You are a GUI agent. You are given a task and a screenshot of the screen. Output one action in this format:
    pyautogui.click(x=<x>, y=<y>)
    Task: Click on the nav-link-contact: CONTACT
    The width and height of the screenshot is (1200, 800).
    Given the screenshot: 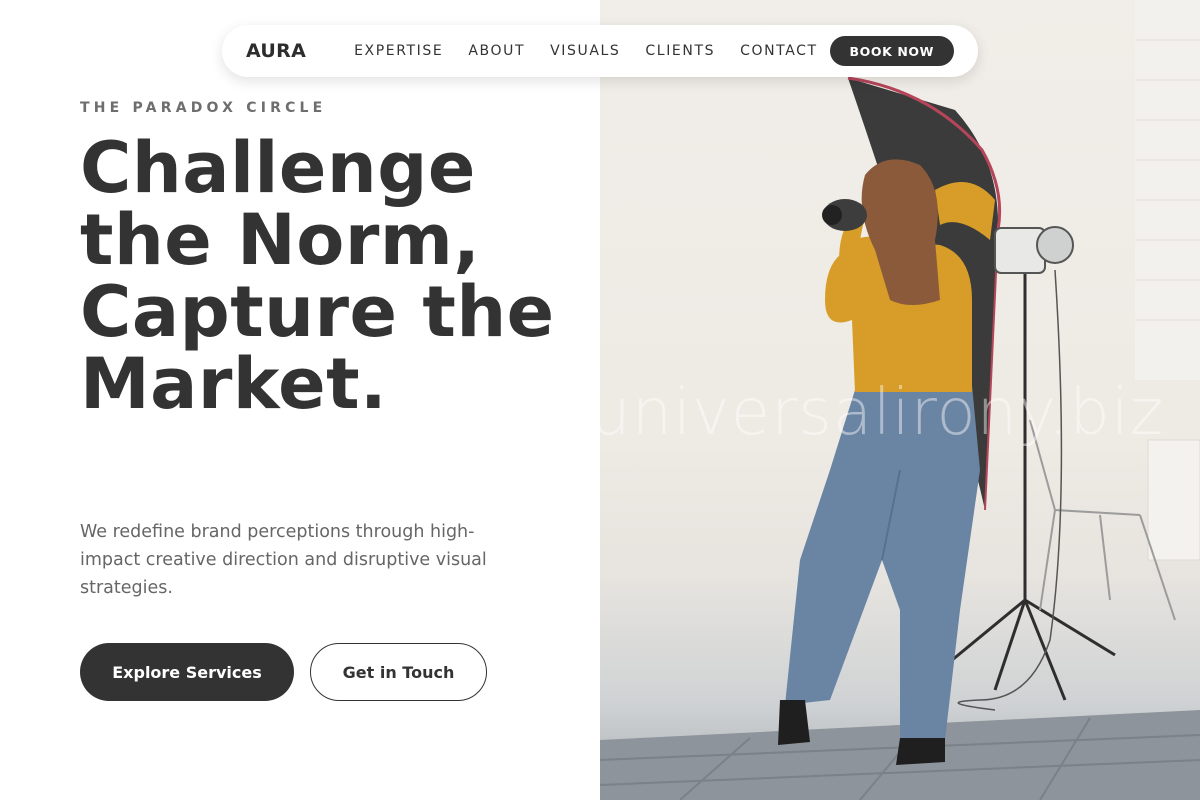 What is the action you would take?
    pyautogui.click(x=779, y=51)
    